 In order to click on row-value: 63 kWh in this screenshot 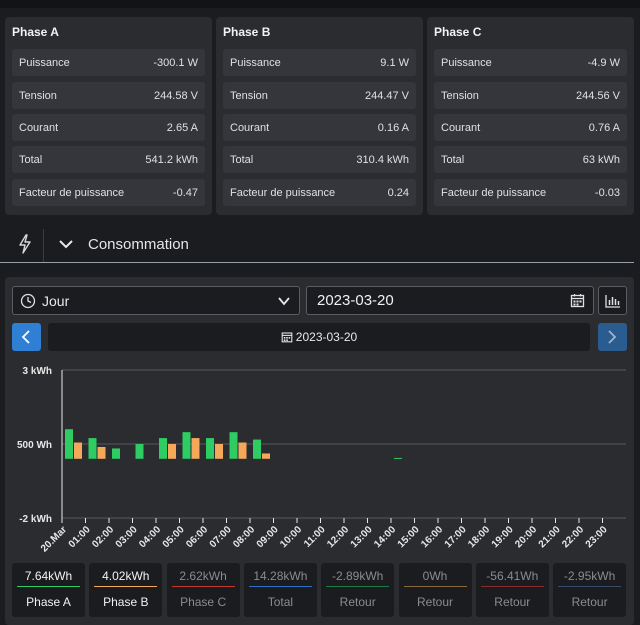, I will do `click(601, 160)`.